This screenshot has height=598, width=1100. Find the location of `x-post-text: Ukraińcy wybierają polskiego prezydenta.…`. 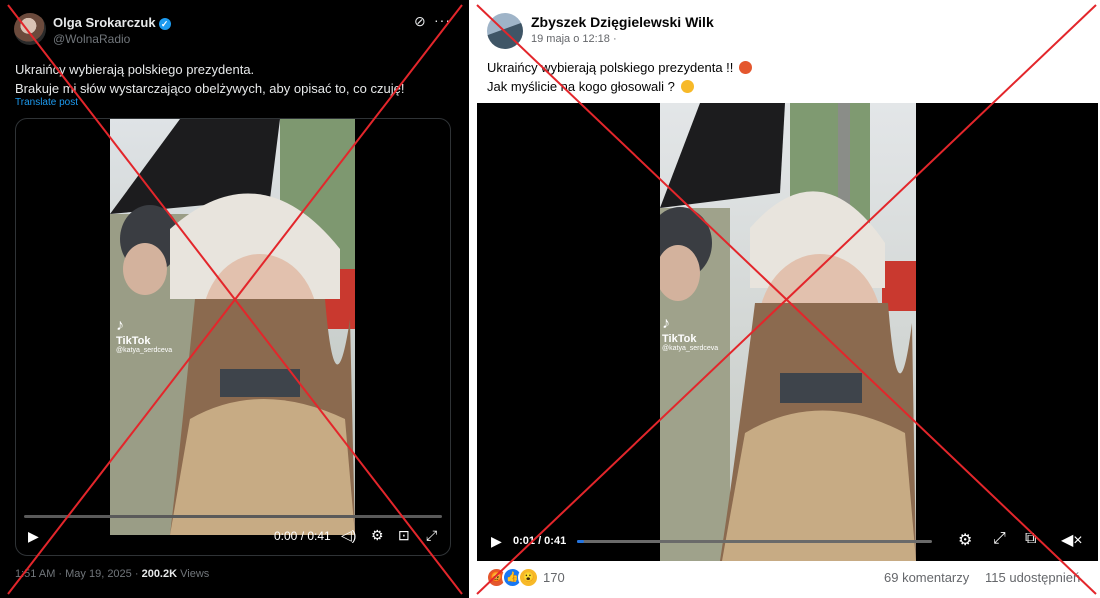

x-post-text: Ukraińcy wybierają polskiego prezydenta.… is located at coordinates (235, 79).